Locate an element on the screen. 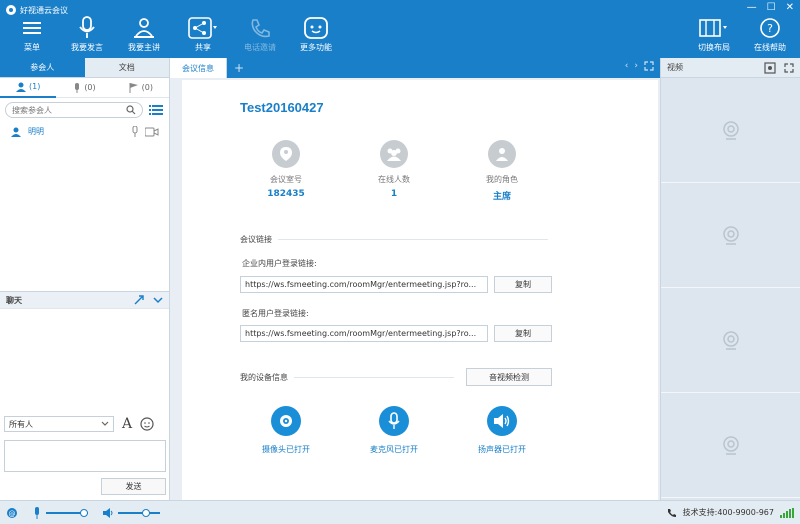  switch-layout-button: 切换布局 is located at coordinates (714, 33).